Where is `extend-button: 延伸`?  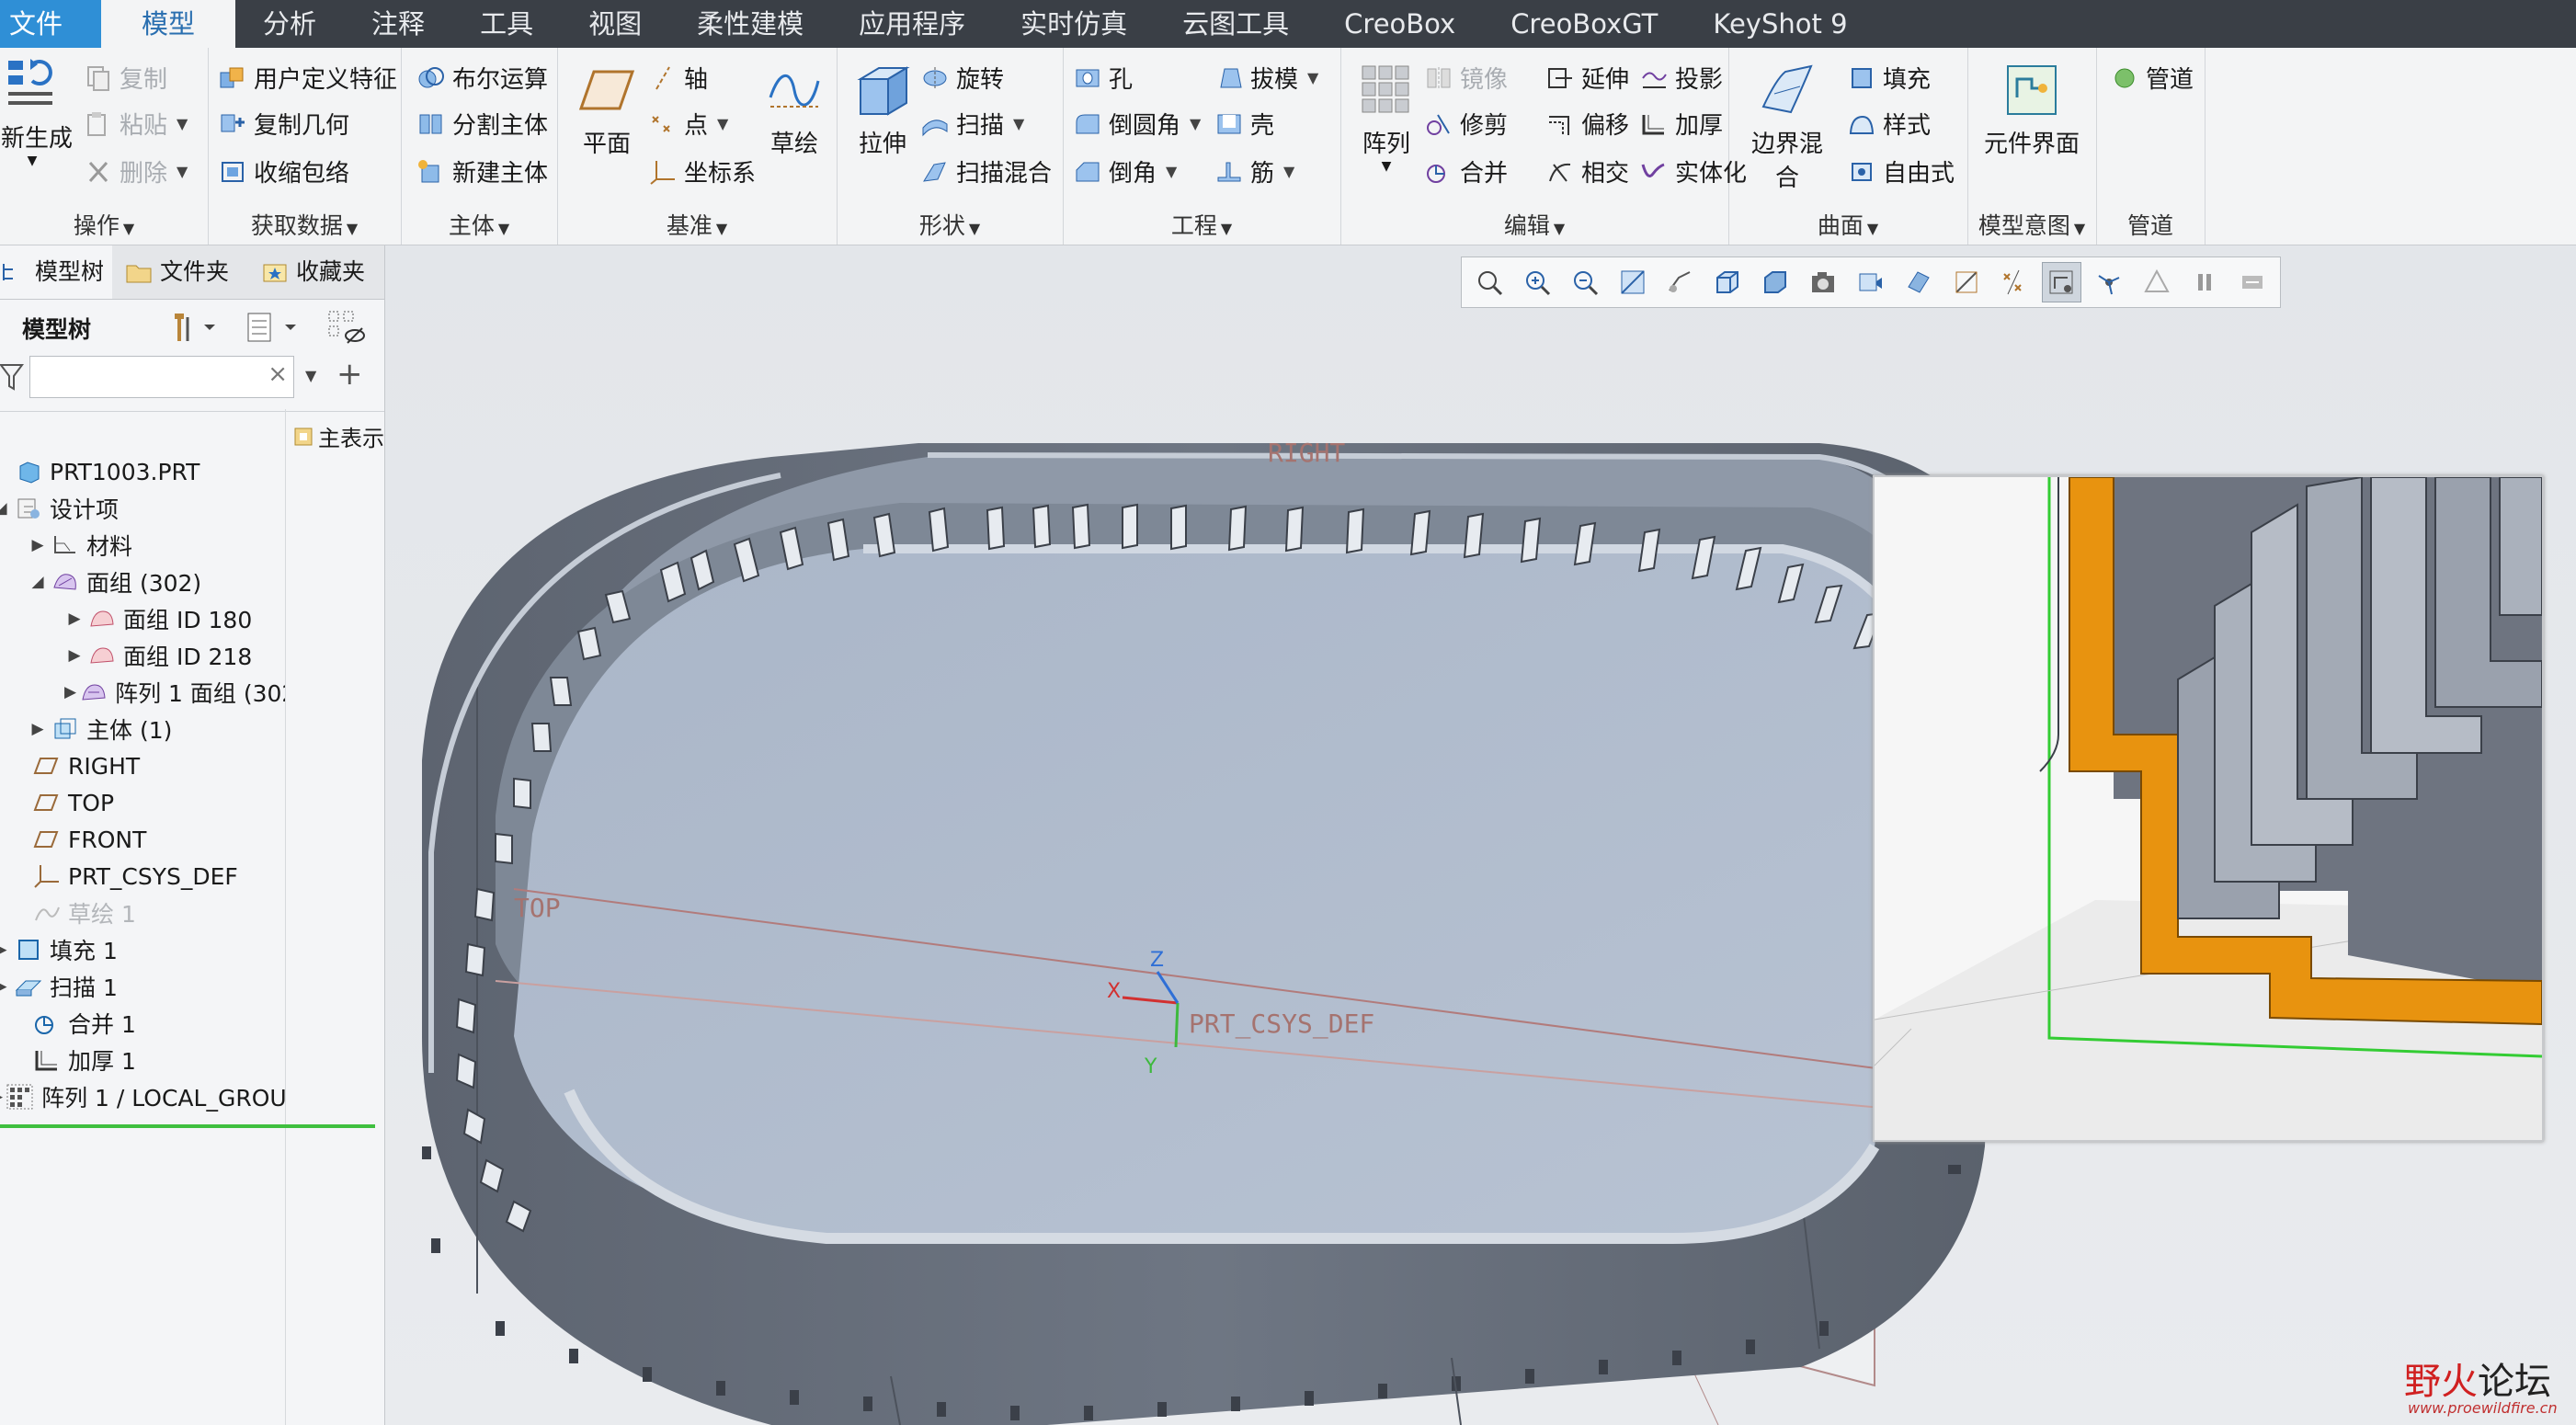 extend-button: 延伸 is located at coordinates (1587, 78).